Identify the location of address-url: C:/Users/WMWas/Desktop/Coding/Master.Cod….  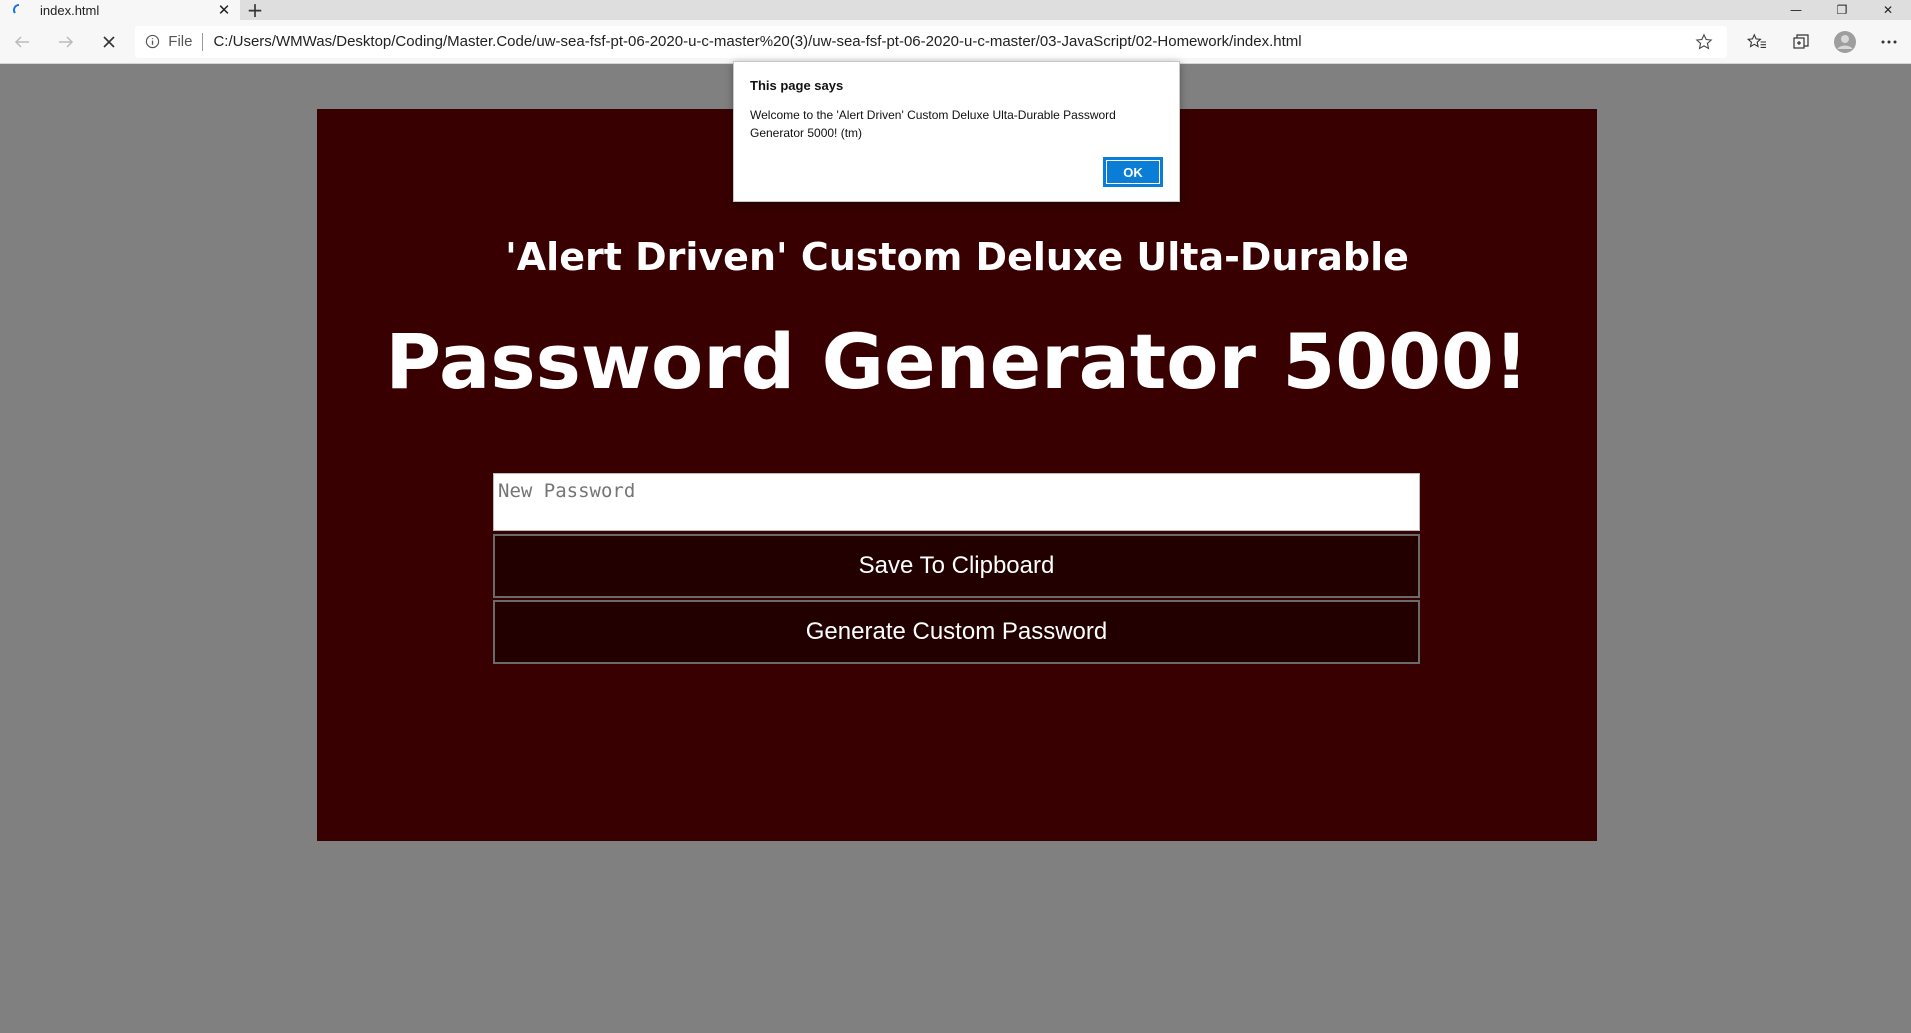
(952, 41).